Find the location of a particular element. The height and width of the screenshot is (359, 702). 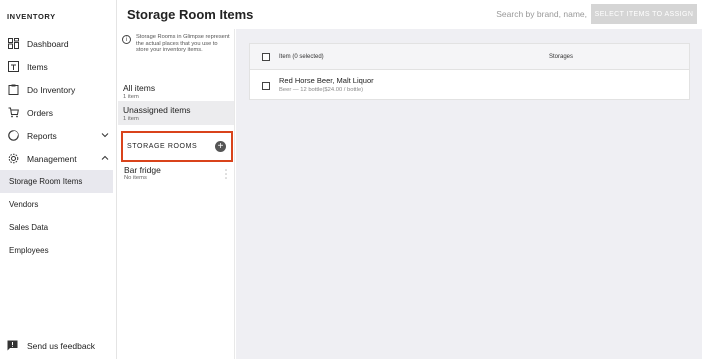

nav-subitem-employees: Employees is located at coordinates (58, 250).